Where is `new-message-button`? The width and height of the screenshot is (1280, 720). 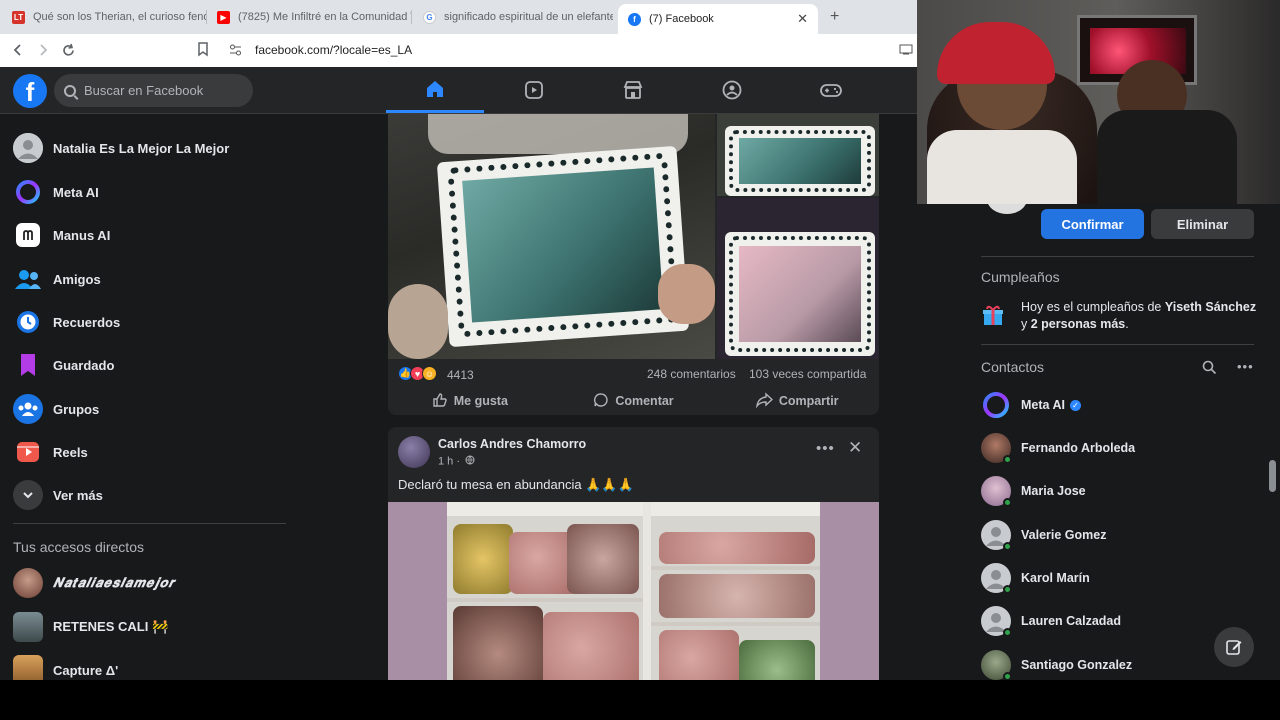 new-message-button is located at coordinates (1234, 647).